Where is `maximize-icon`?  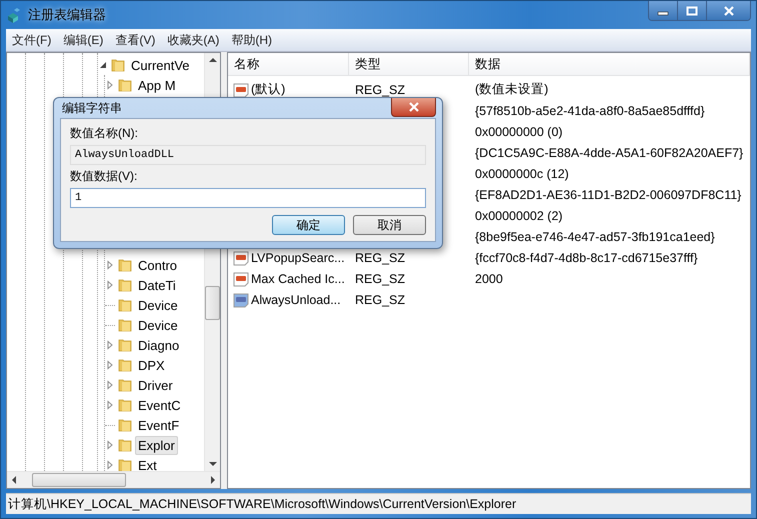 maximize-icon is located at coordinates (692, 11).